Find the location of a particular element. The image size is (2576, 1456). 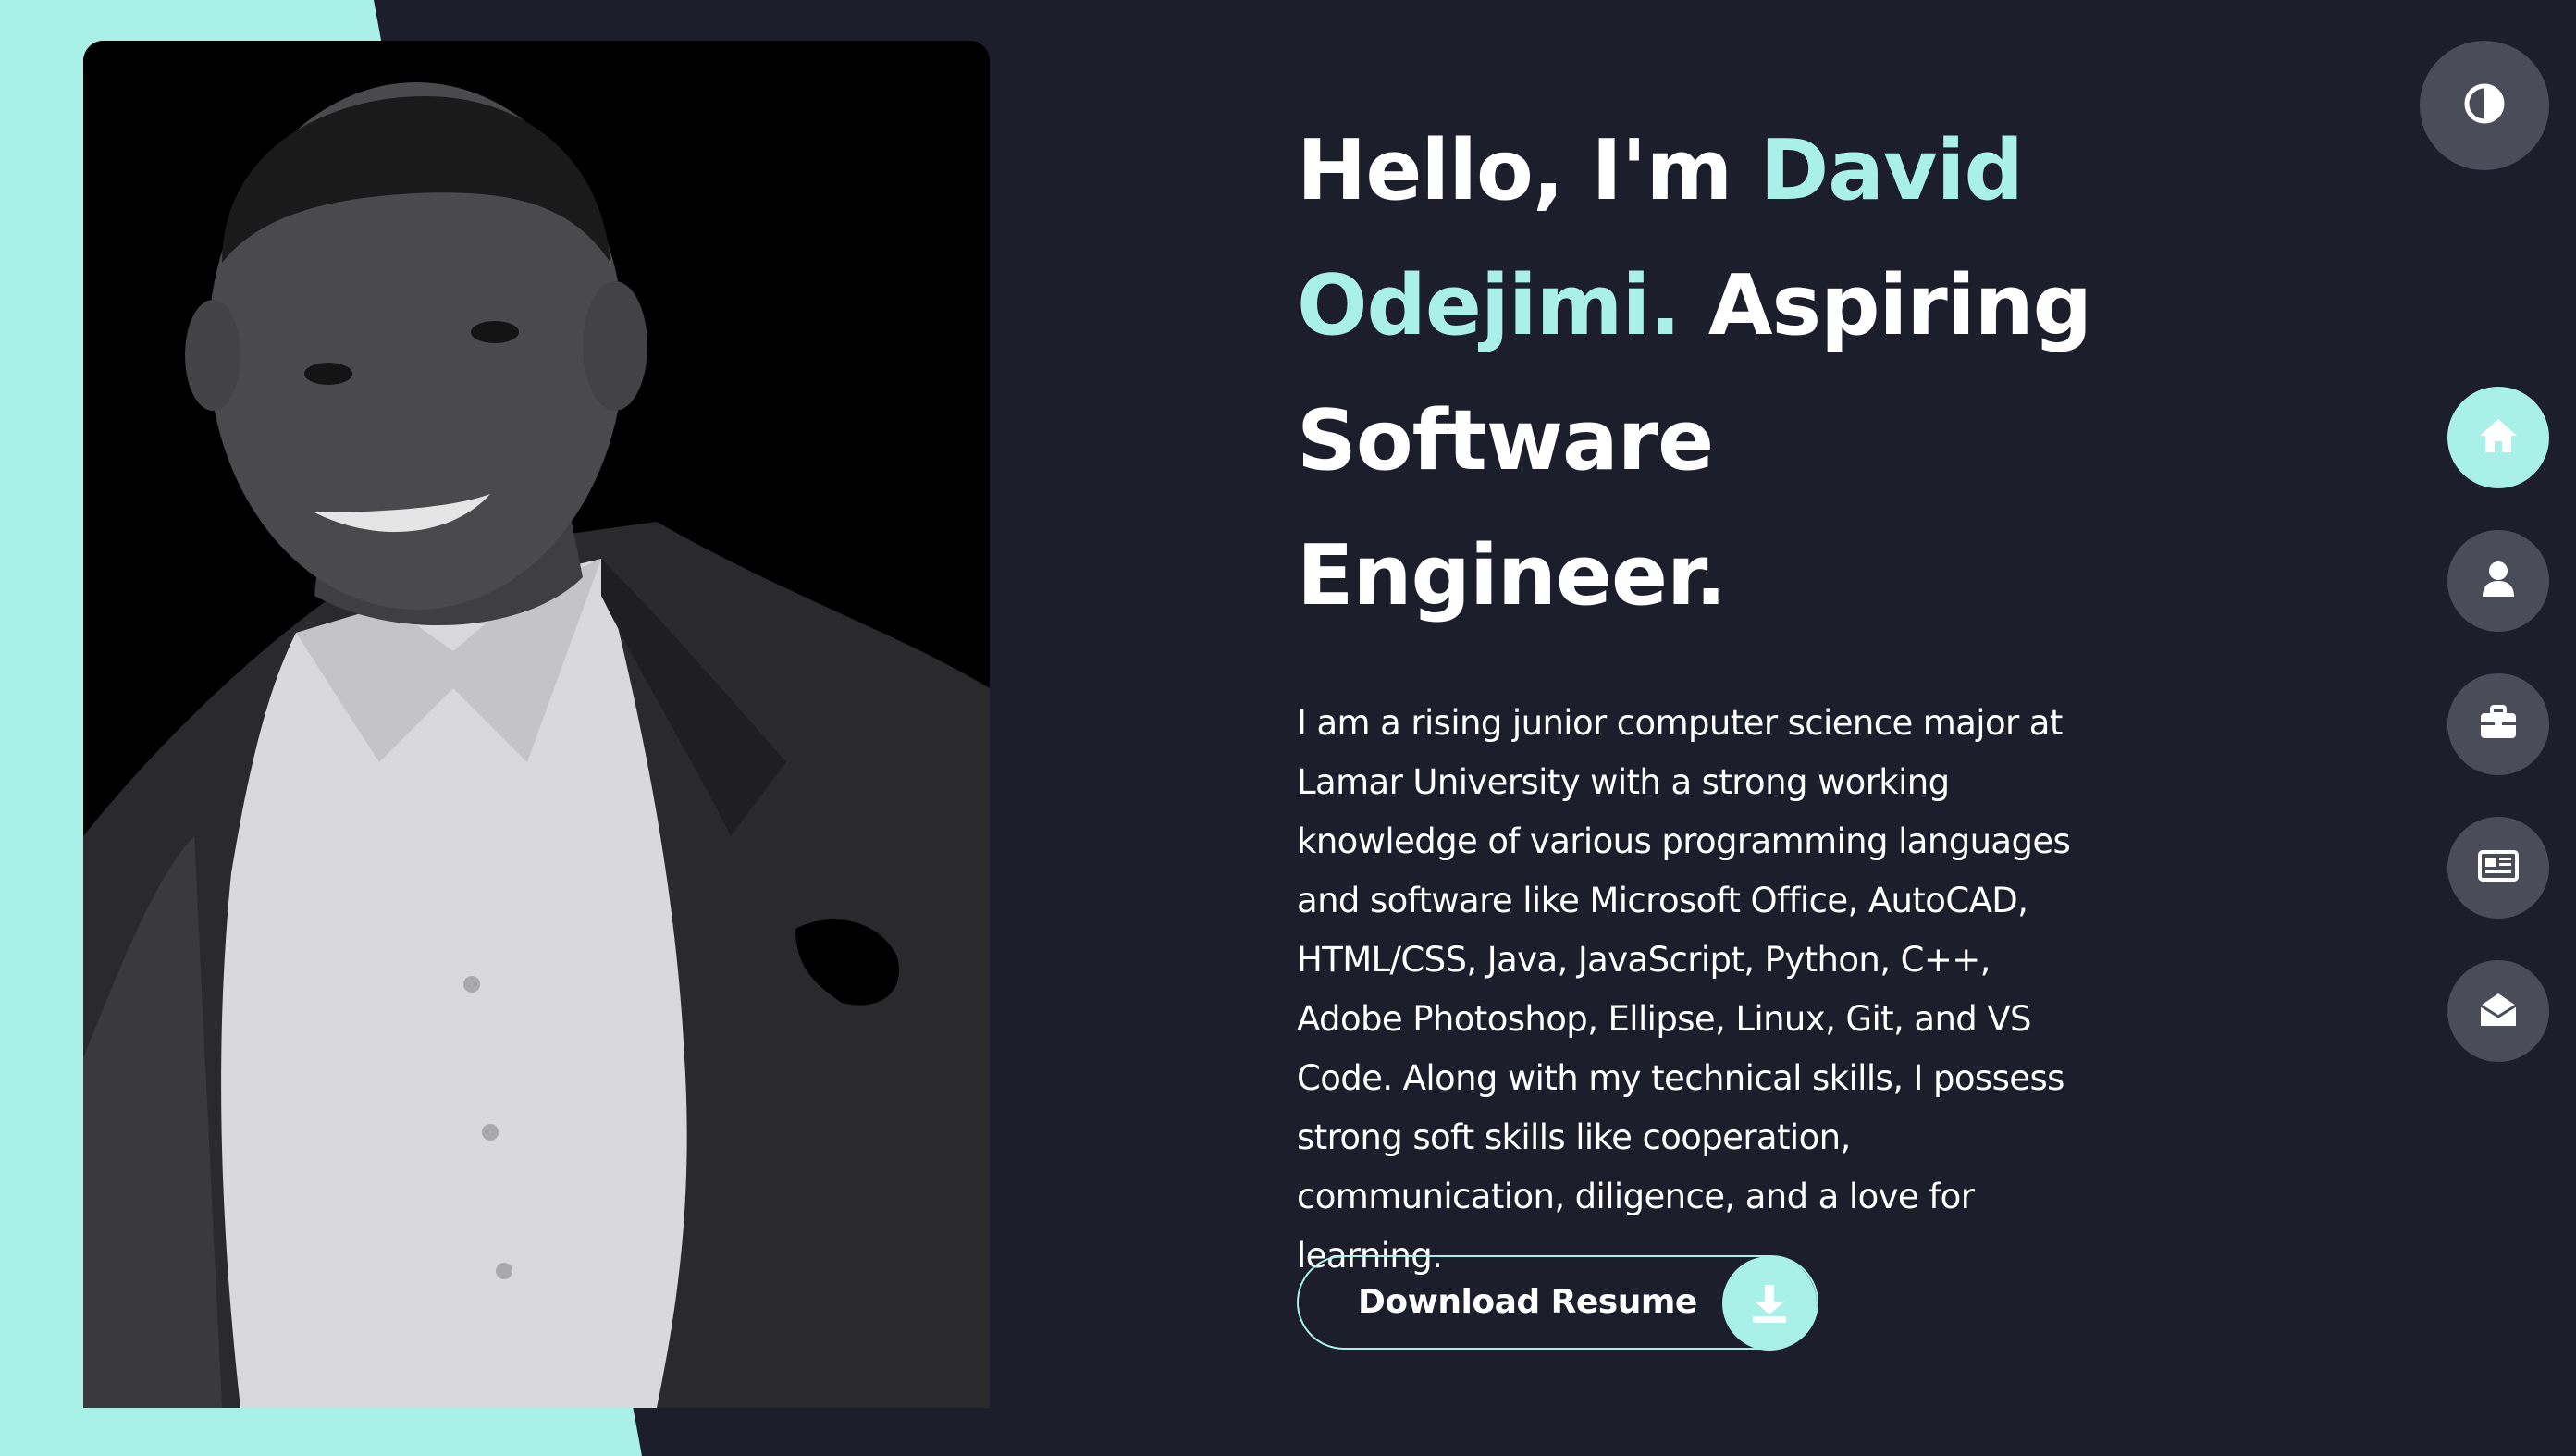

nav-home-button is located at coordinates (2498, 437).